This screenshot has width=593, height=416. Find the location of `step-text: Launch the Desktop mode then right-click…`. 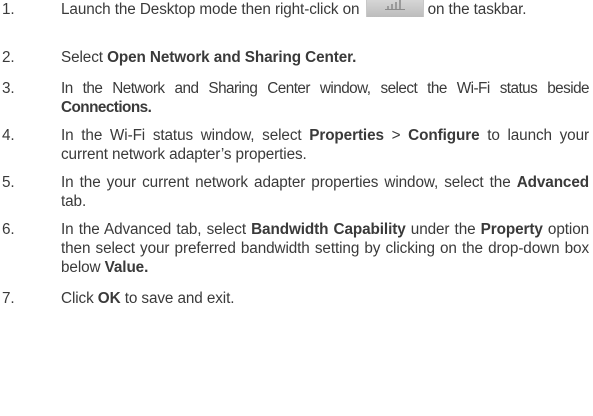

step-text: Launch the Desktop mode then right-click… is located at coordinates (325, 9).